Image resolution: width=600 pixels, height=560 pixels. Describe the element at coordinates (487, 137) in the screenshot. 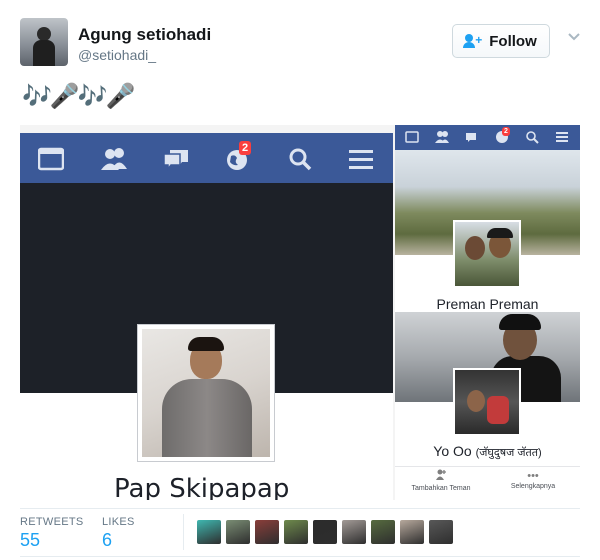

I see `facebook-navbar-small: 2` at that location.